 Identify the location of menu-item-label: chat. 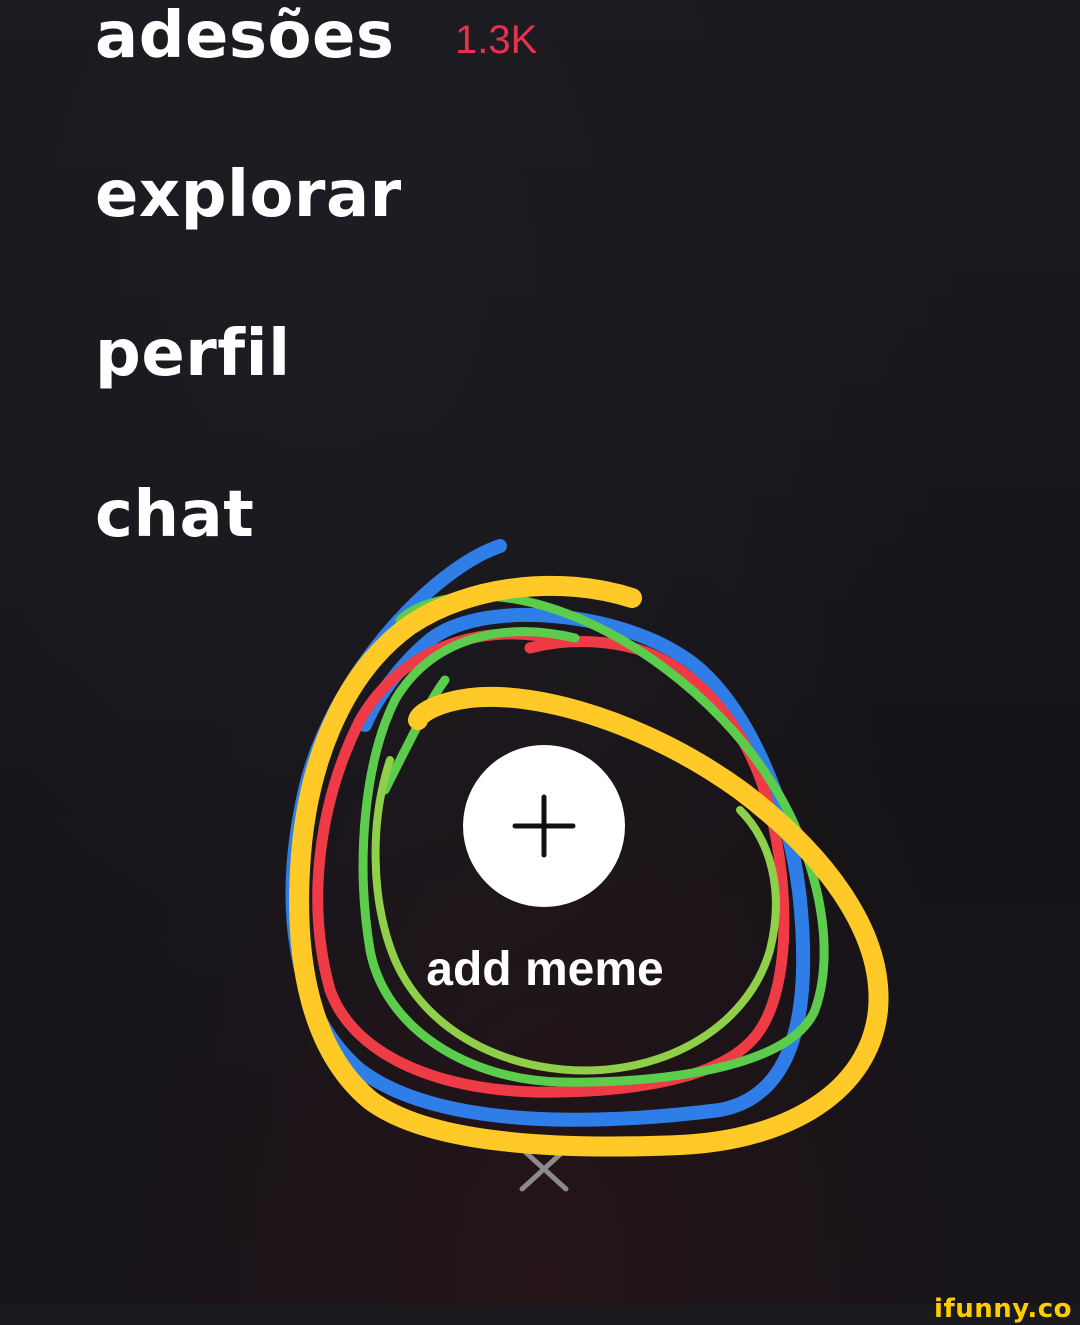
(175, 515).